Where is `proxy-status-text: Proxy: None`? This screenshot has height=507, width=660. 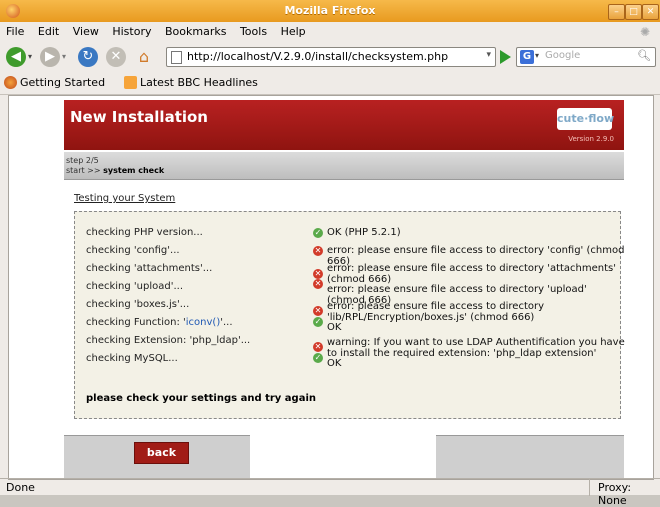 proxy-status-text: Proxy: None is located at coordinates (615, 494).